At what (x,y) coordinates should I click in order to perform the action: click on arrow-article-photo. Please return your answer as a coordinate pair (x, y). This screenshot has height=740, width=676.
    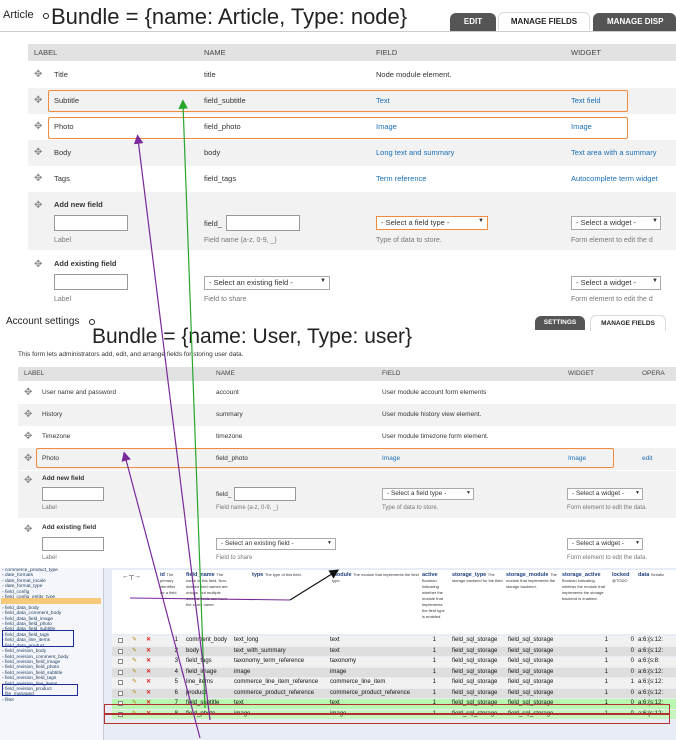
    Looking at the image, I should click on (172, 427).